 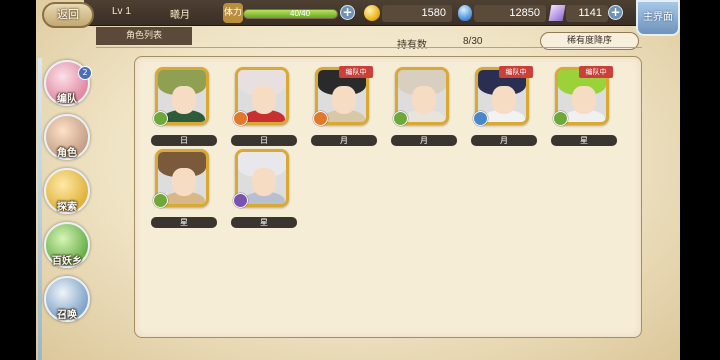 I want to click on header-divider, so click(x=369, y=47).